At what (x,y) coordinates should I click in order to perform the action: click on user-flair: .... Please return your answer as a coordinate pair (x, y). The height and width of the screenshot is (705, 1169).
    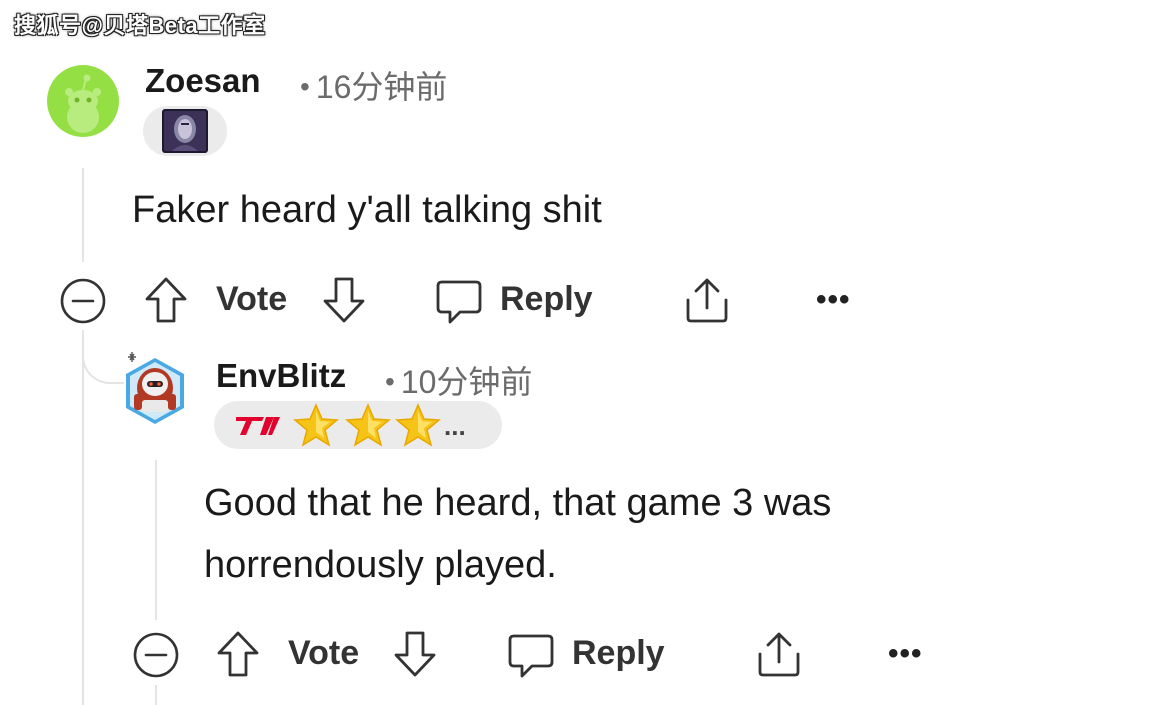
    Looking at the image, I should click on (358, 425).